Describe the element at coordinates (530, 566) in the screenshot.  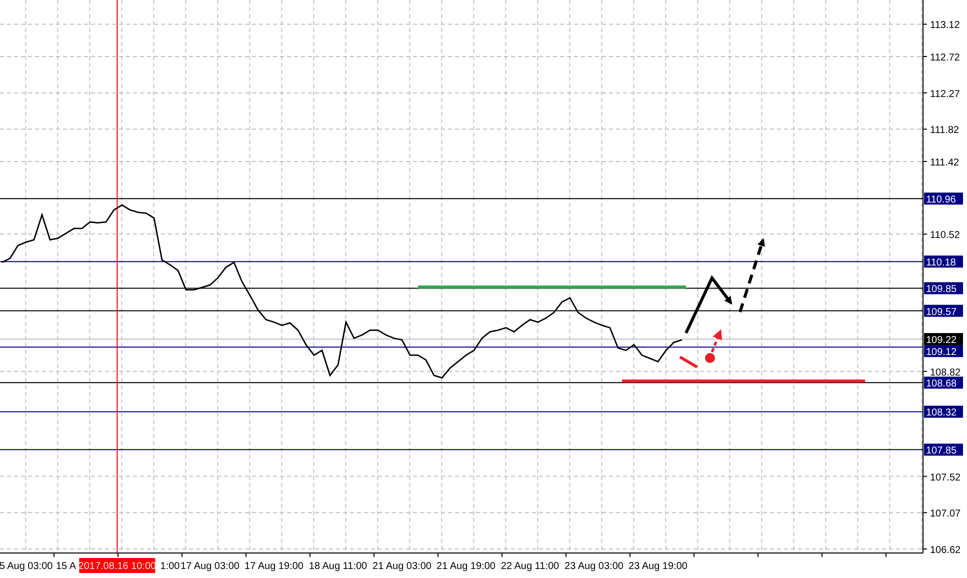
I see `time-axis-label: 22 Aug 11:00` at that location.